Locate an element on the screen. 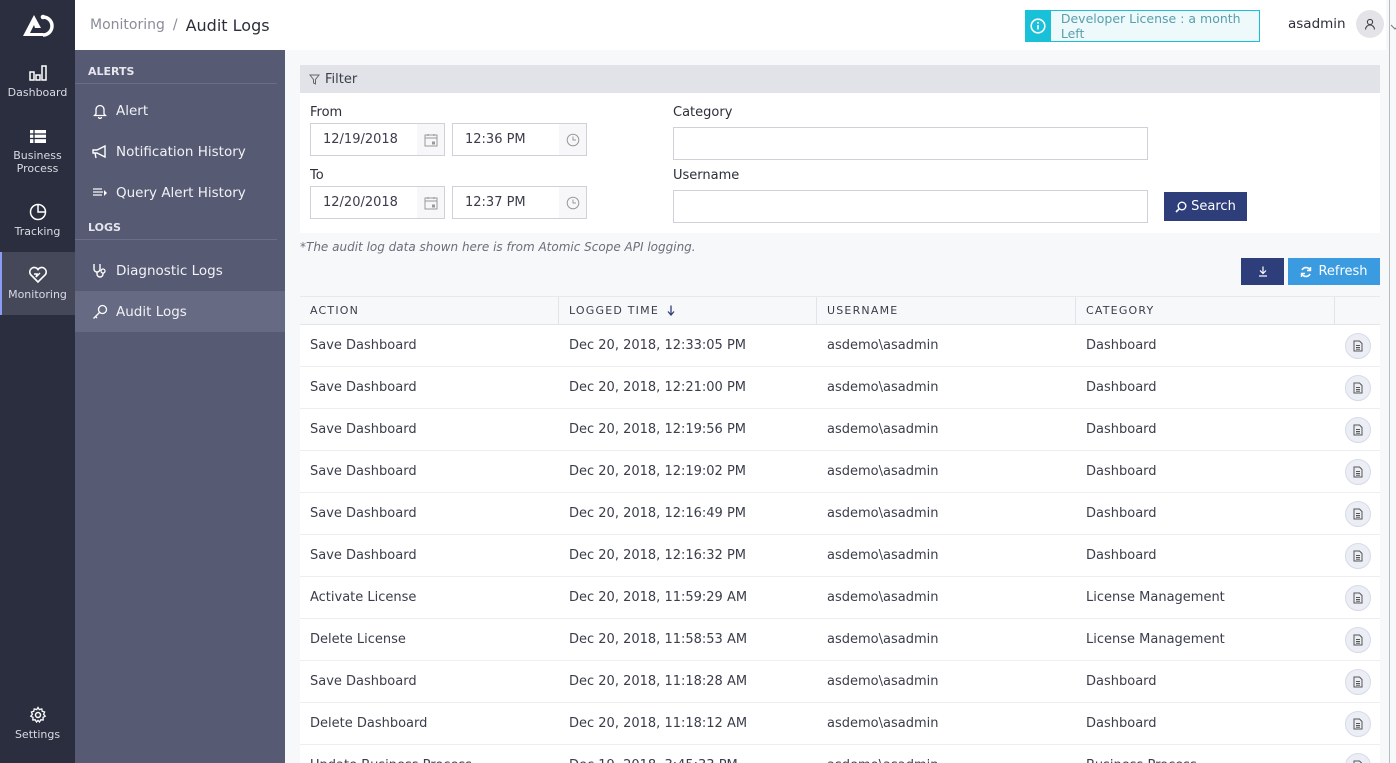  username-field is located at coordinates (910, 206).